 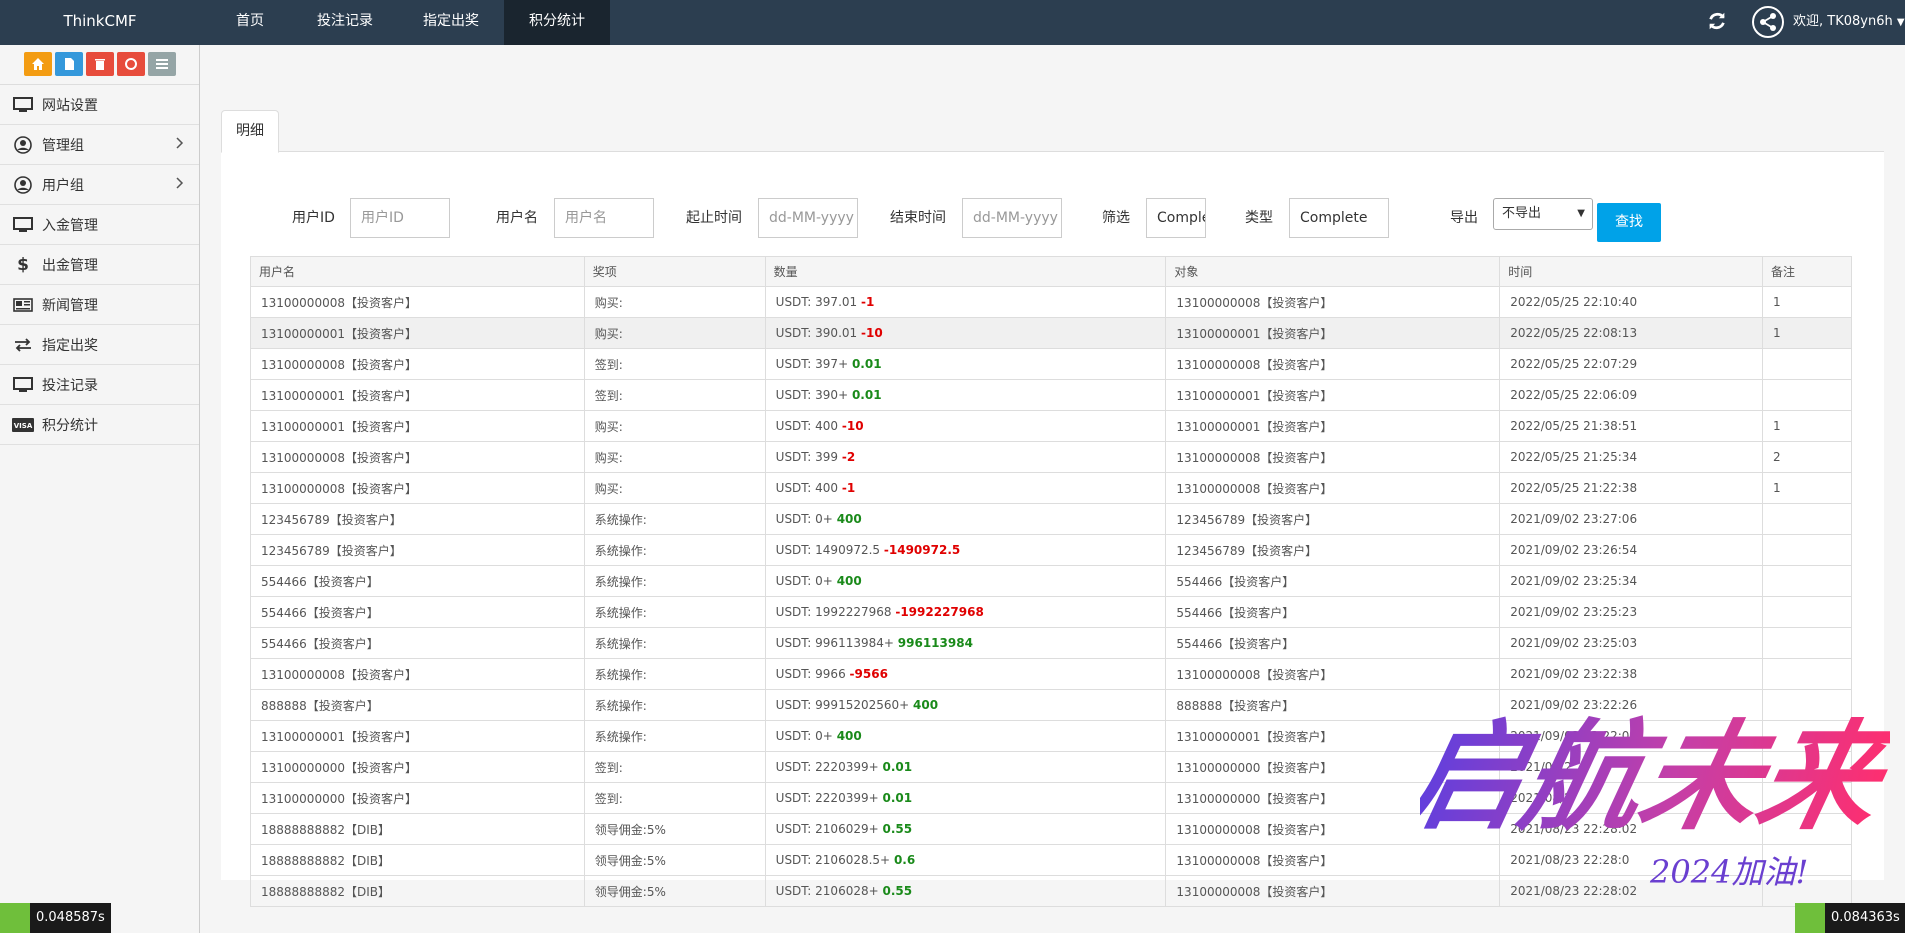 What do you see at coordinates (23, 264) in the screenshot?
I see `dollar-icon: $` at bounding box center [23, 264].